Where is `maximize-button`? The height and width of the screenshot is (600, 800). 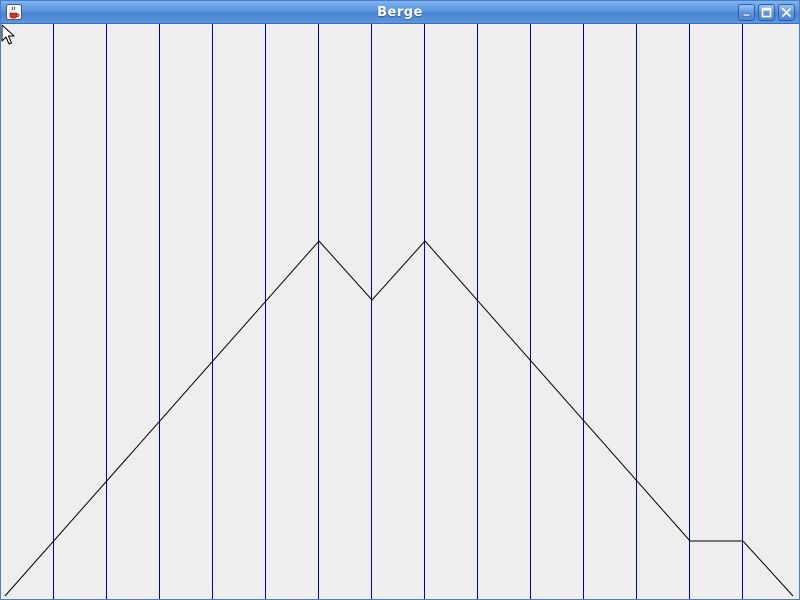
maximize-button is located at coordinates (766, 12).